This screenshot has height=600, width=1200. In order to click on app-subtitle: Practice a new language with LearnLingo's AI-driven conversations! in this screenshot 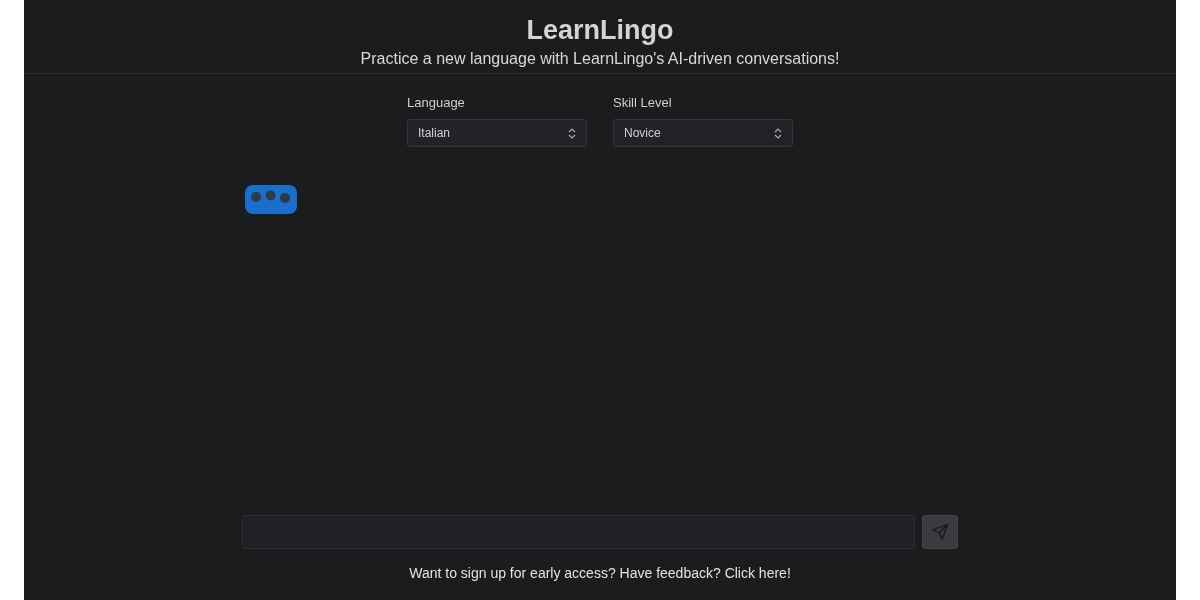, I will do `click(600, 59)`.